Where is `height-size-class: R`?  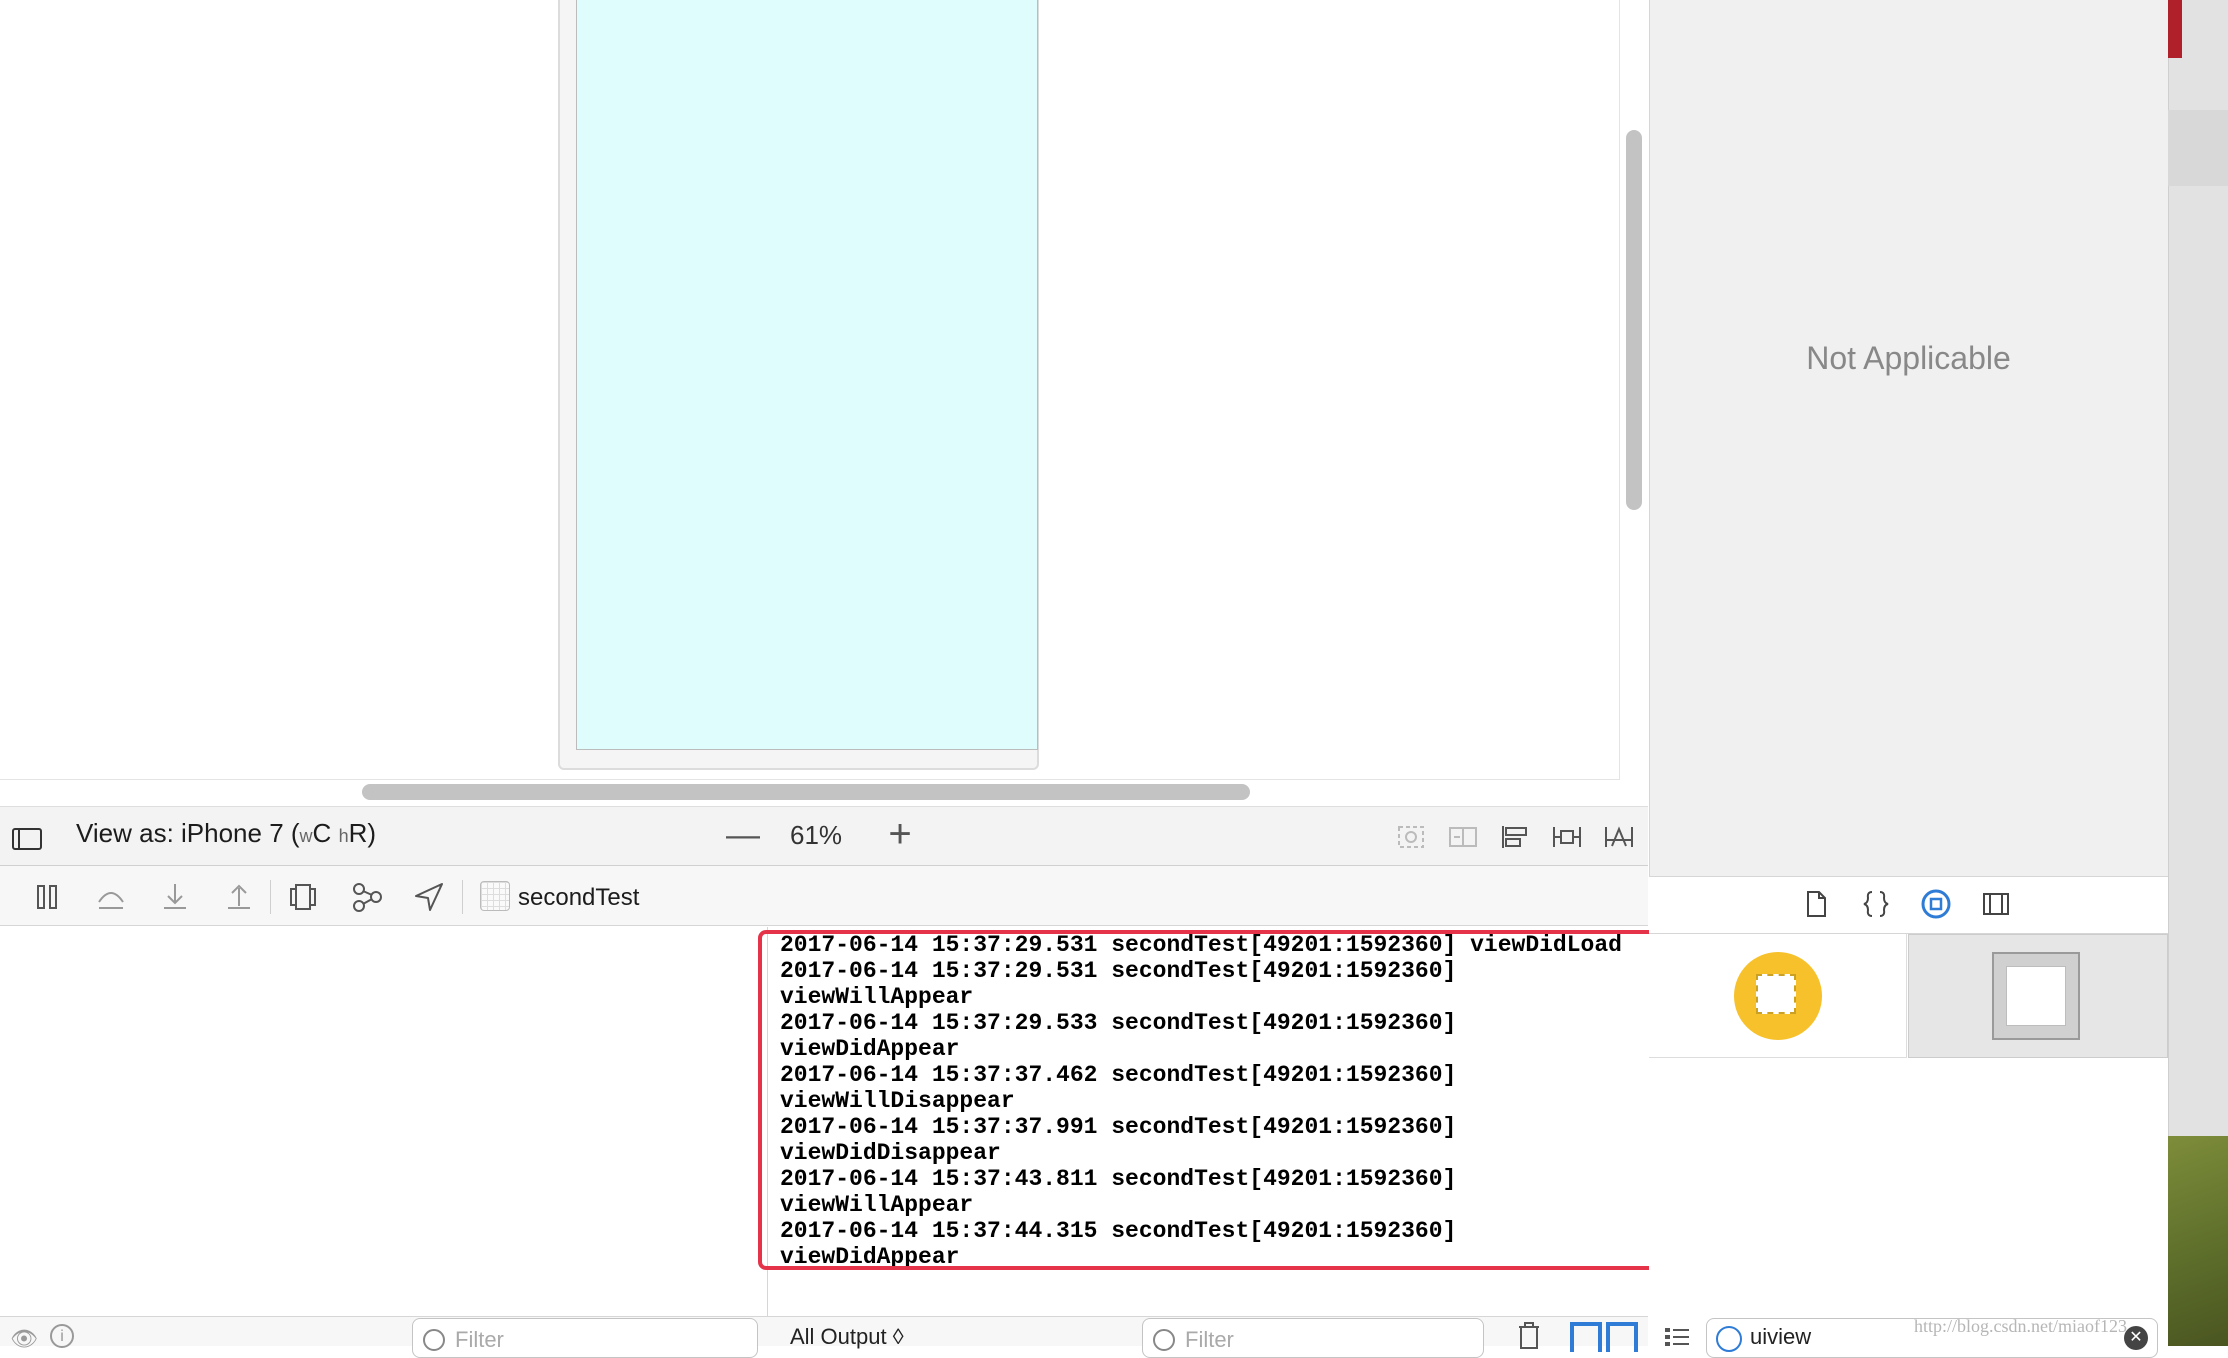
height-size-class: R is located at coordinates (358, 833).